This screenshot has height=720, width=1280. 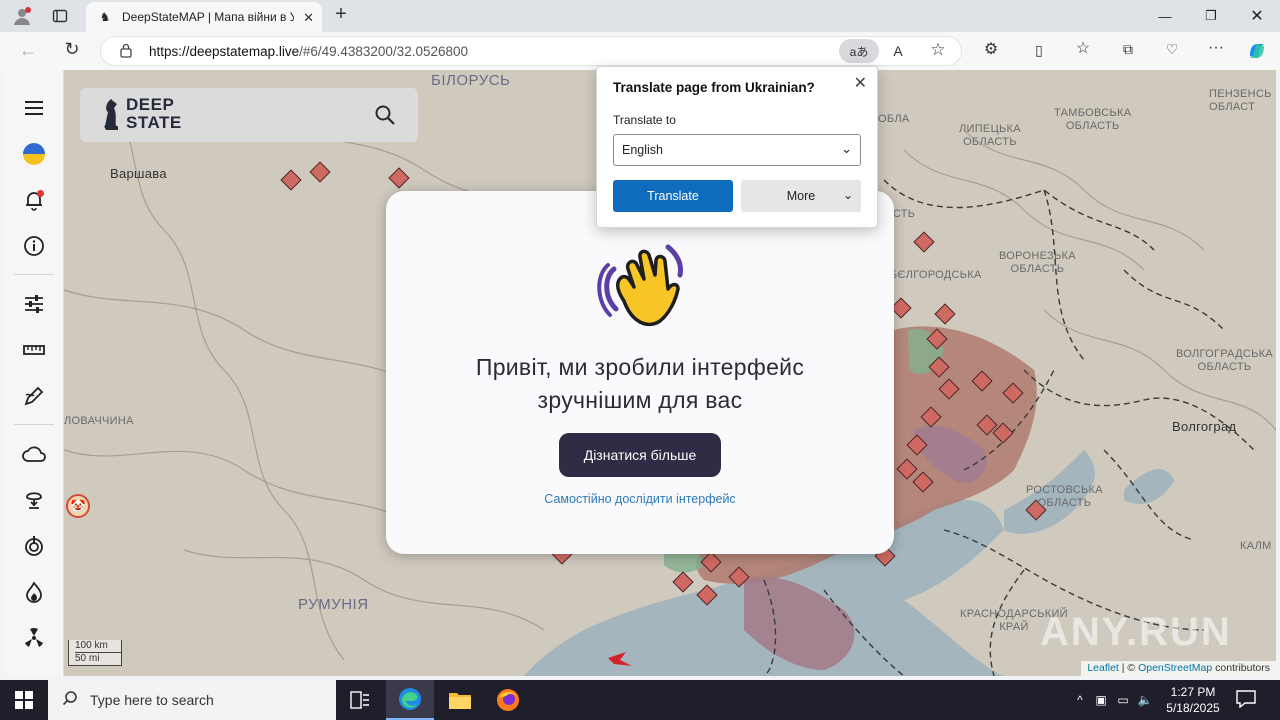 I want to click on map-label-romania: РУМУНІЯ, so click(x=333, y=604).